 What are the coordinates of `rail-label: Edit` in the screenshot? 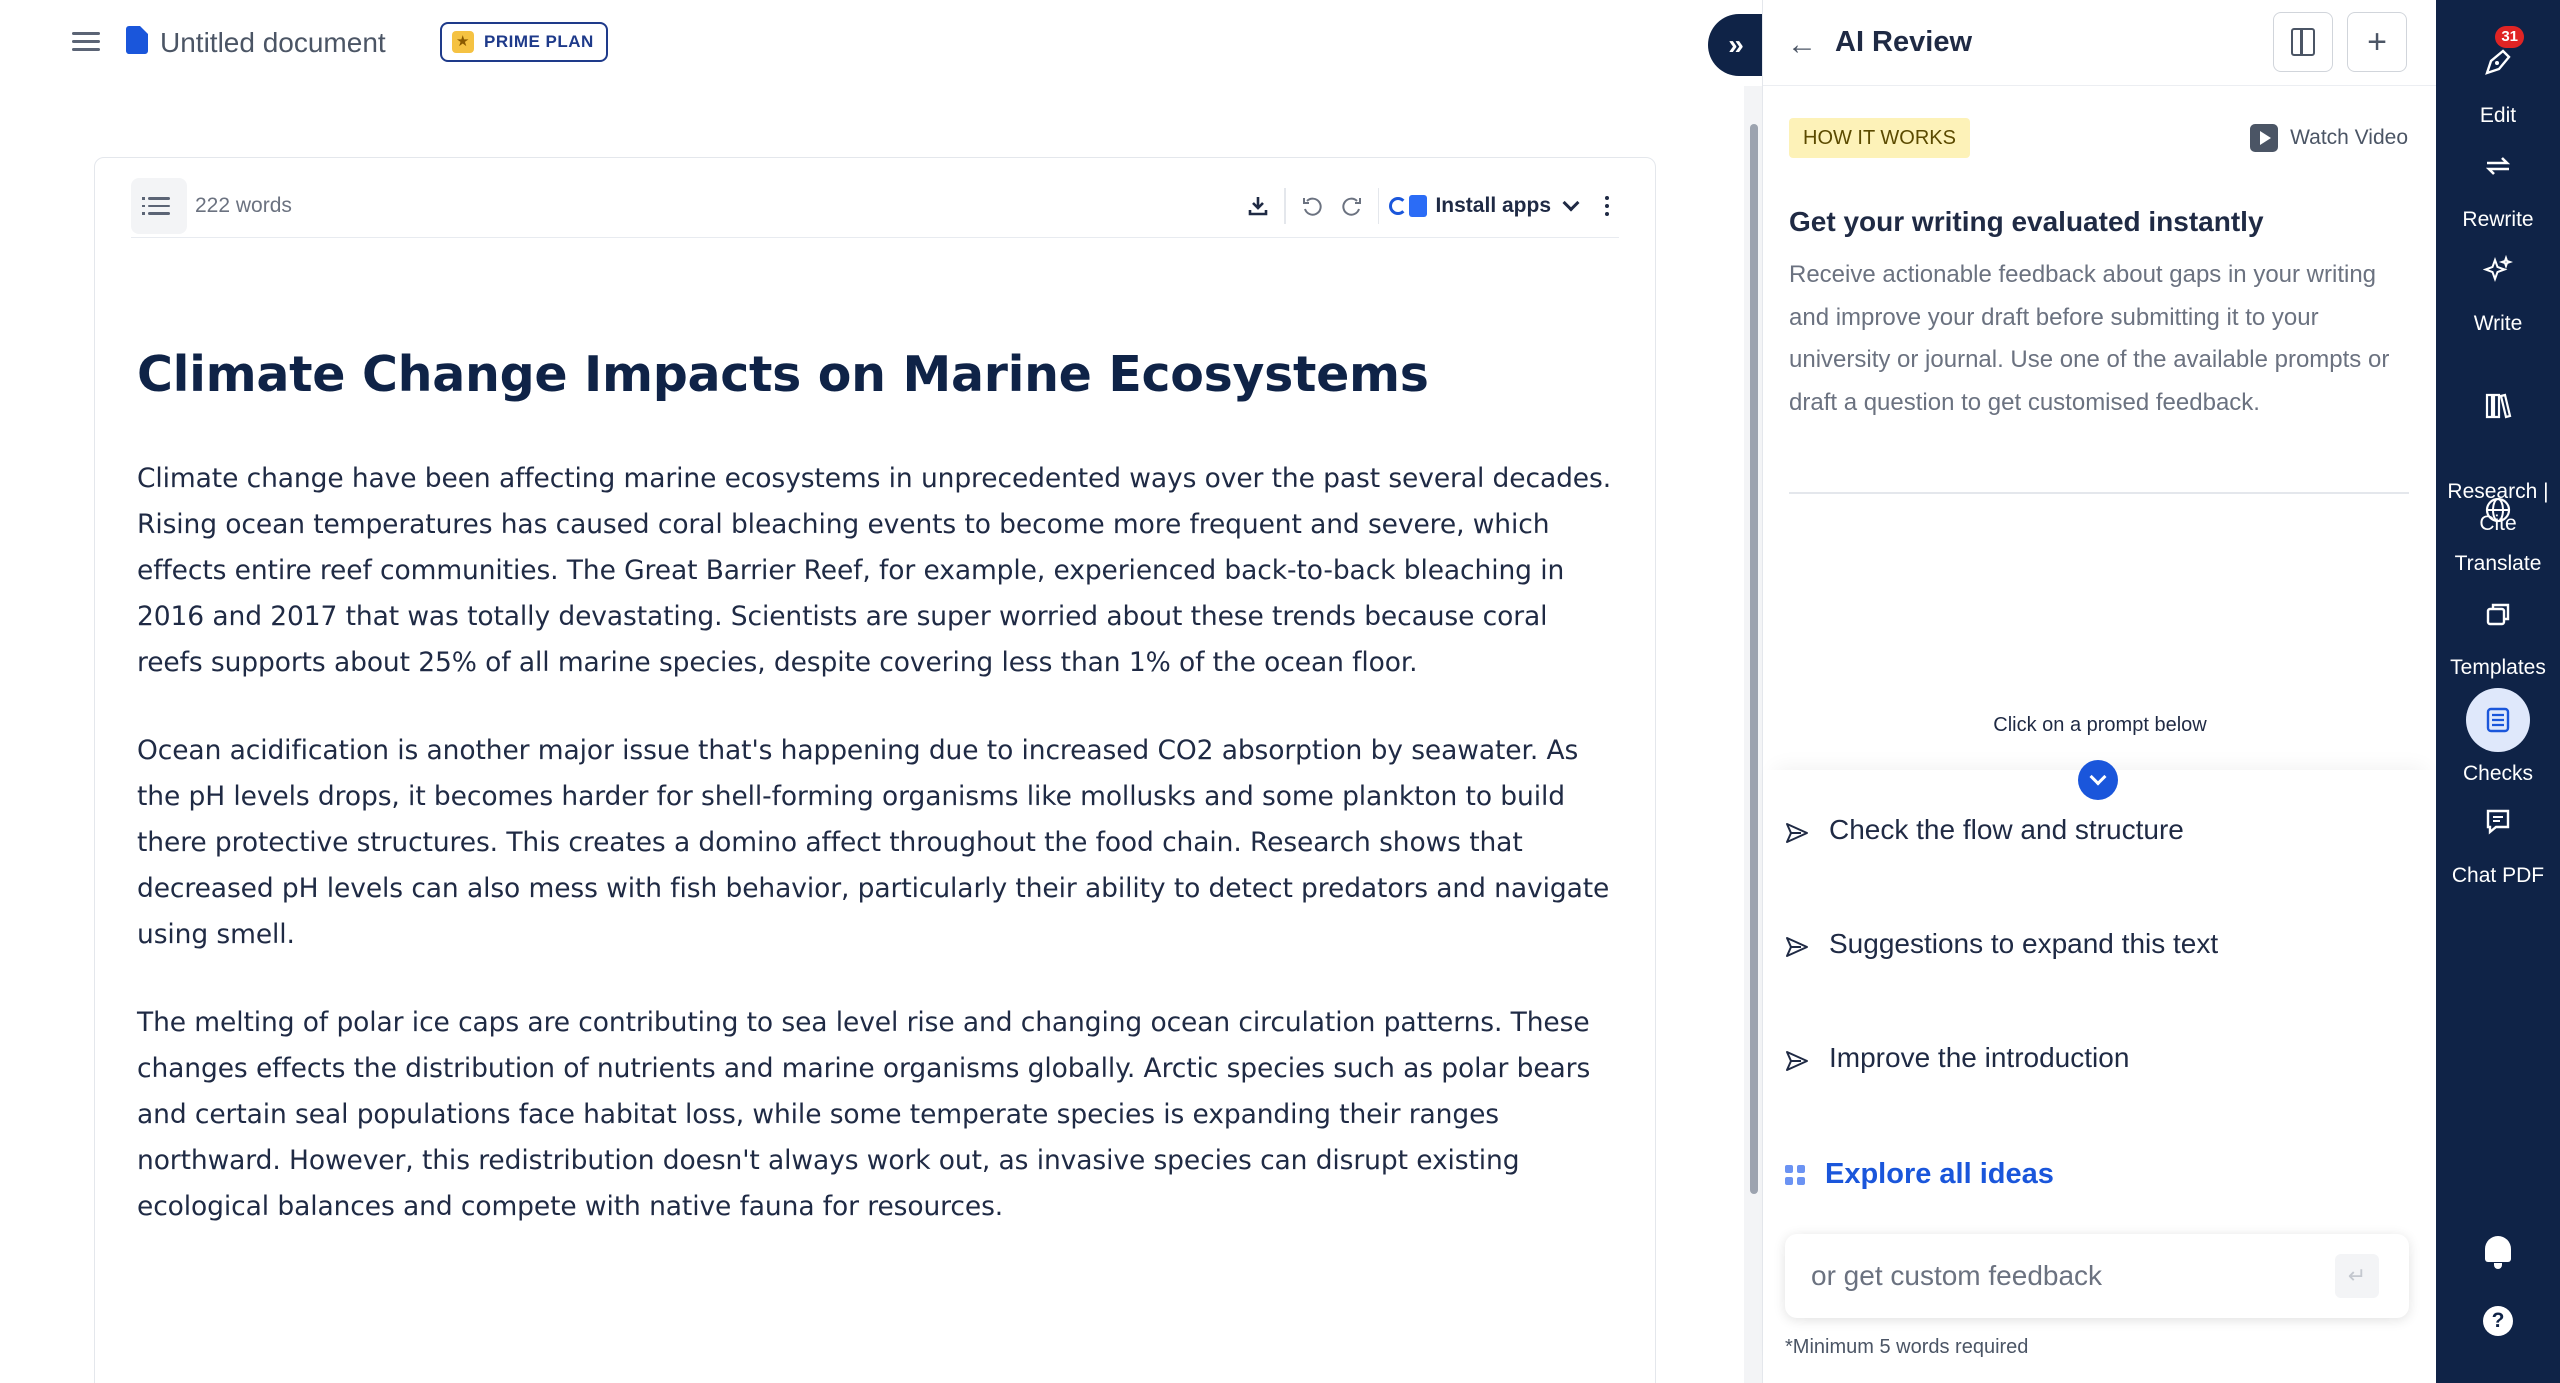 It's located at (2498, 115).